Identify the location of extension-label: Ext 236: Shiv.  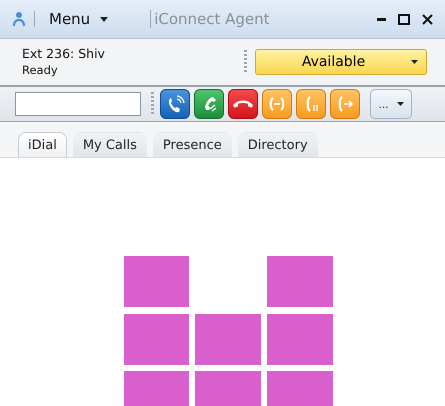
(63, 54).